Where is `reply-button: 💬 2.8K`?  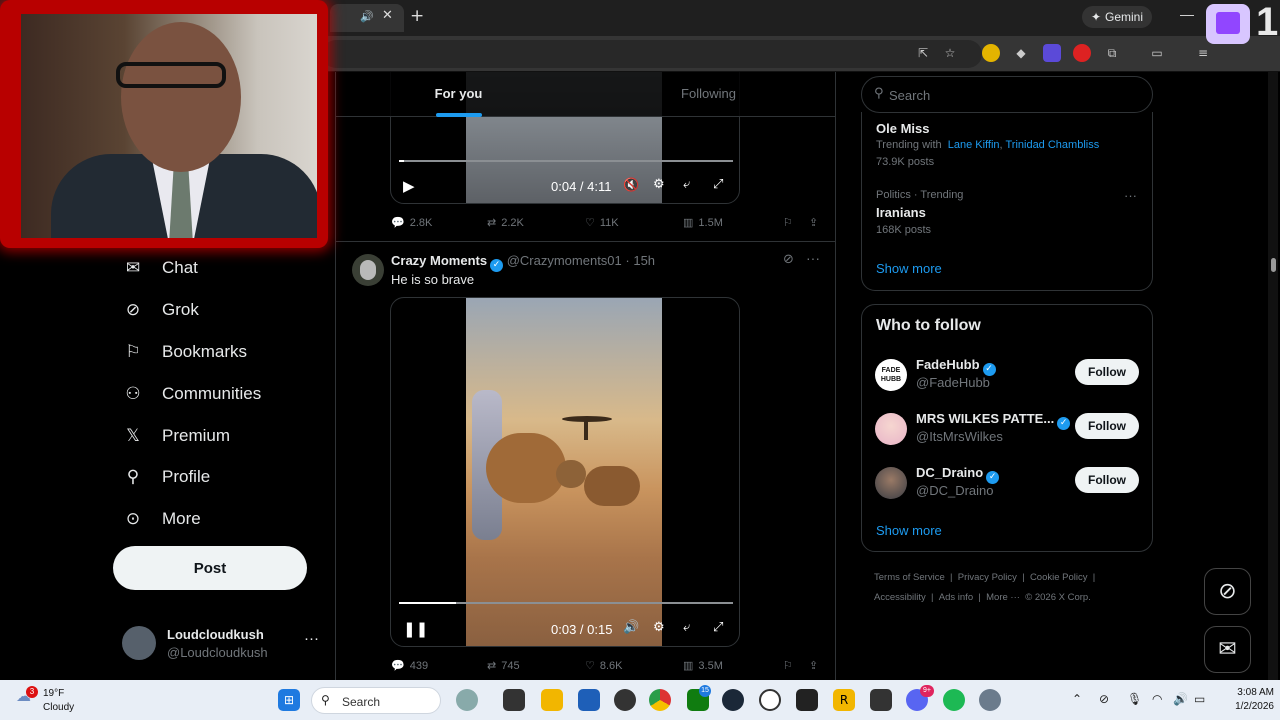
reply-button: 💬 2.8K is located at coordinates (411, 223).